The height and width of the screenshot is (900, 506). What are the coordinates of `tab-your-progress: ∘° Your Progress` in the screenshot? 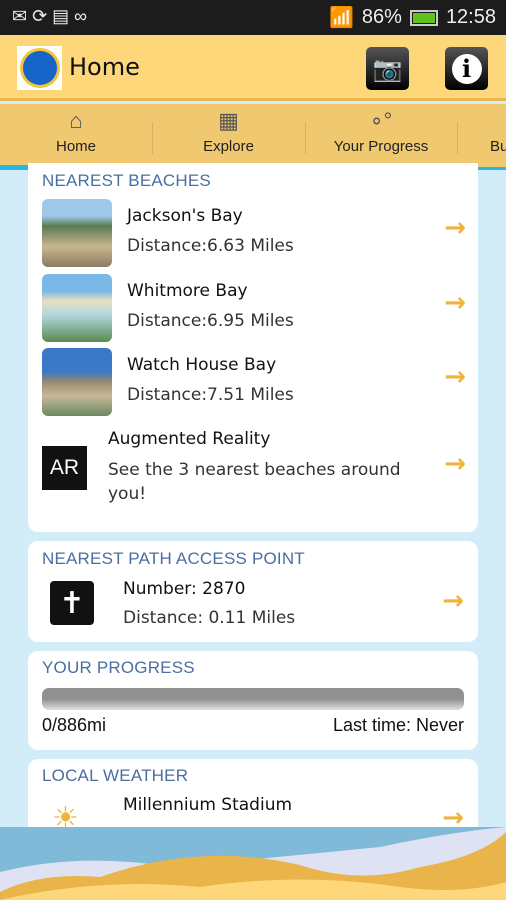 It's located at (381, 137).